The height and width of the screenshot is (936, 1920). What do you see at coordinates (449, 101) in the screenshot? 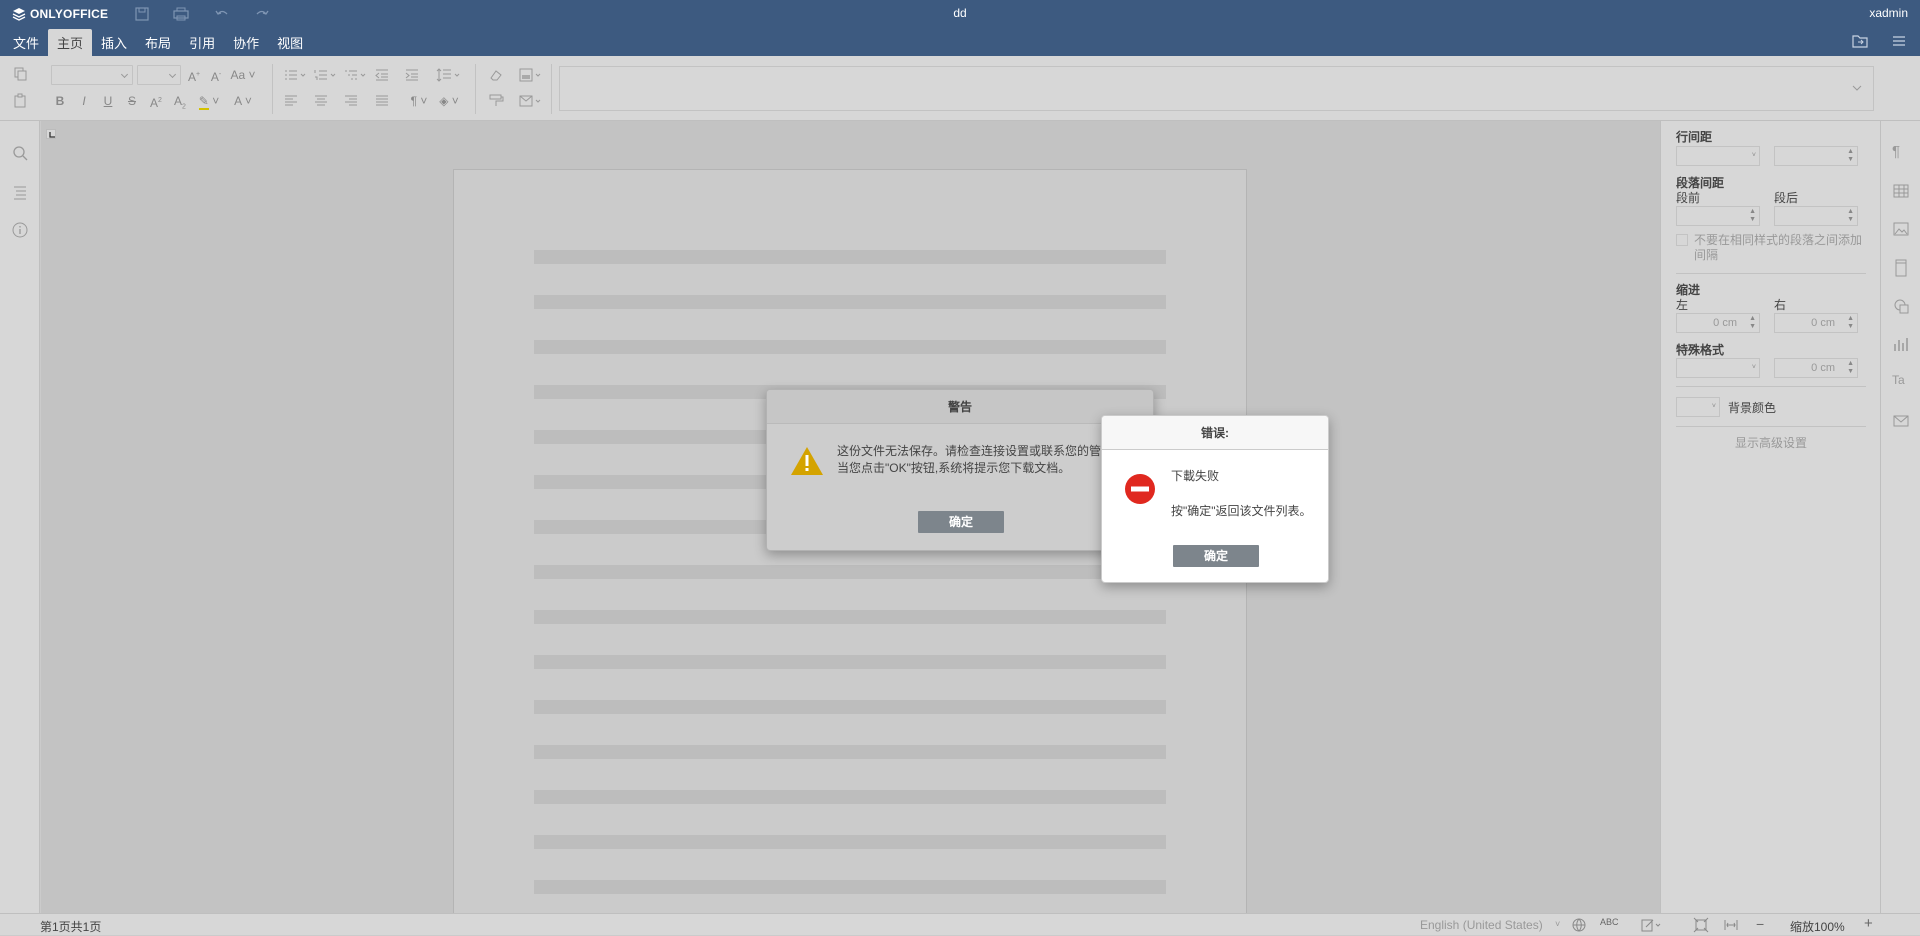
I see `paragraph-shading-icon: ◈ ˅` at bounding box center [449, 101].